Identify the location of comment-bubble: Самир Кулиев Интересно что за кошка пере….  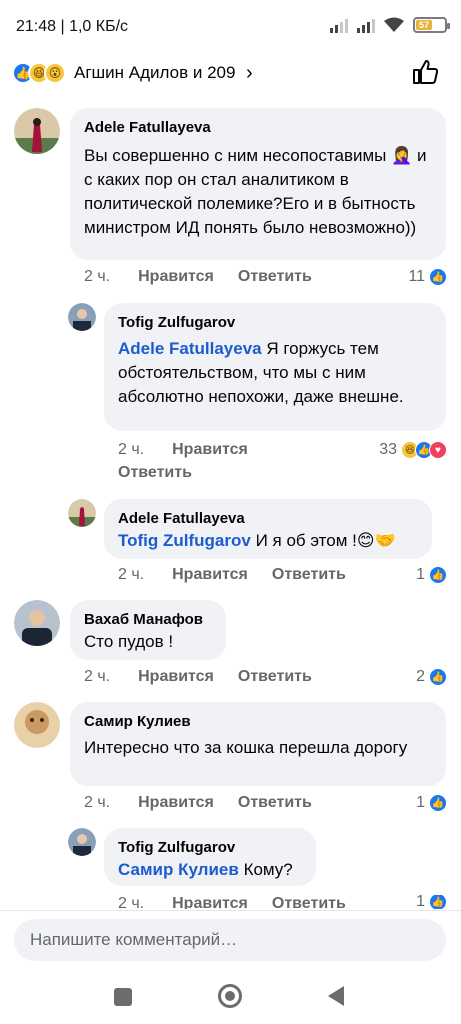
(258, 744).